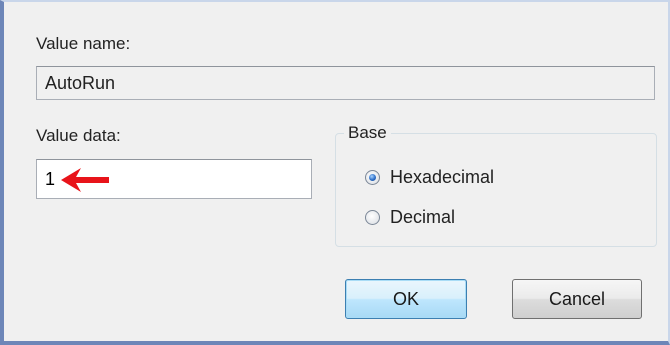 The width and height of the screenshot is (670, 345). Describe the element at coordinates (577, 299) in the screenshot. I see `cancel-button: Cancel` at that location.